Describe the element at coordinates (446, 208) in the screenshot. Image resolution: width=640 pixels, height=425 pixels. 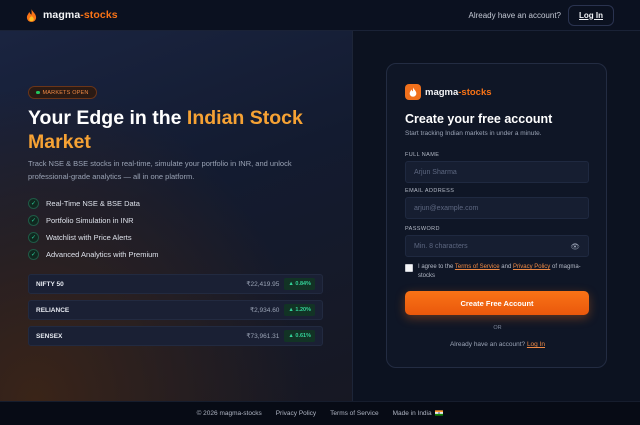
I see `email-placeholder: arjun@example.com` at that location.